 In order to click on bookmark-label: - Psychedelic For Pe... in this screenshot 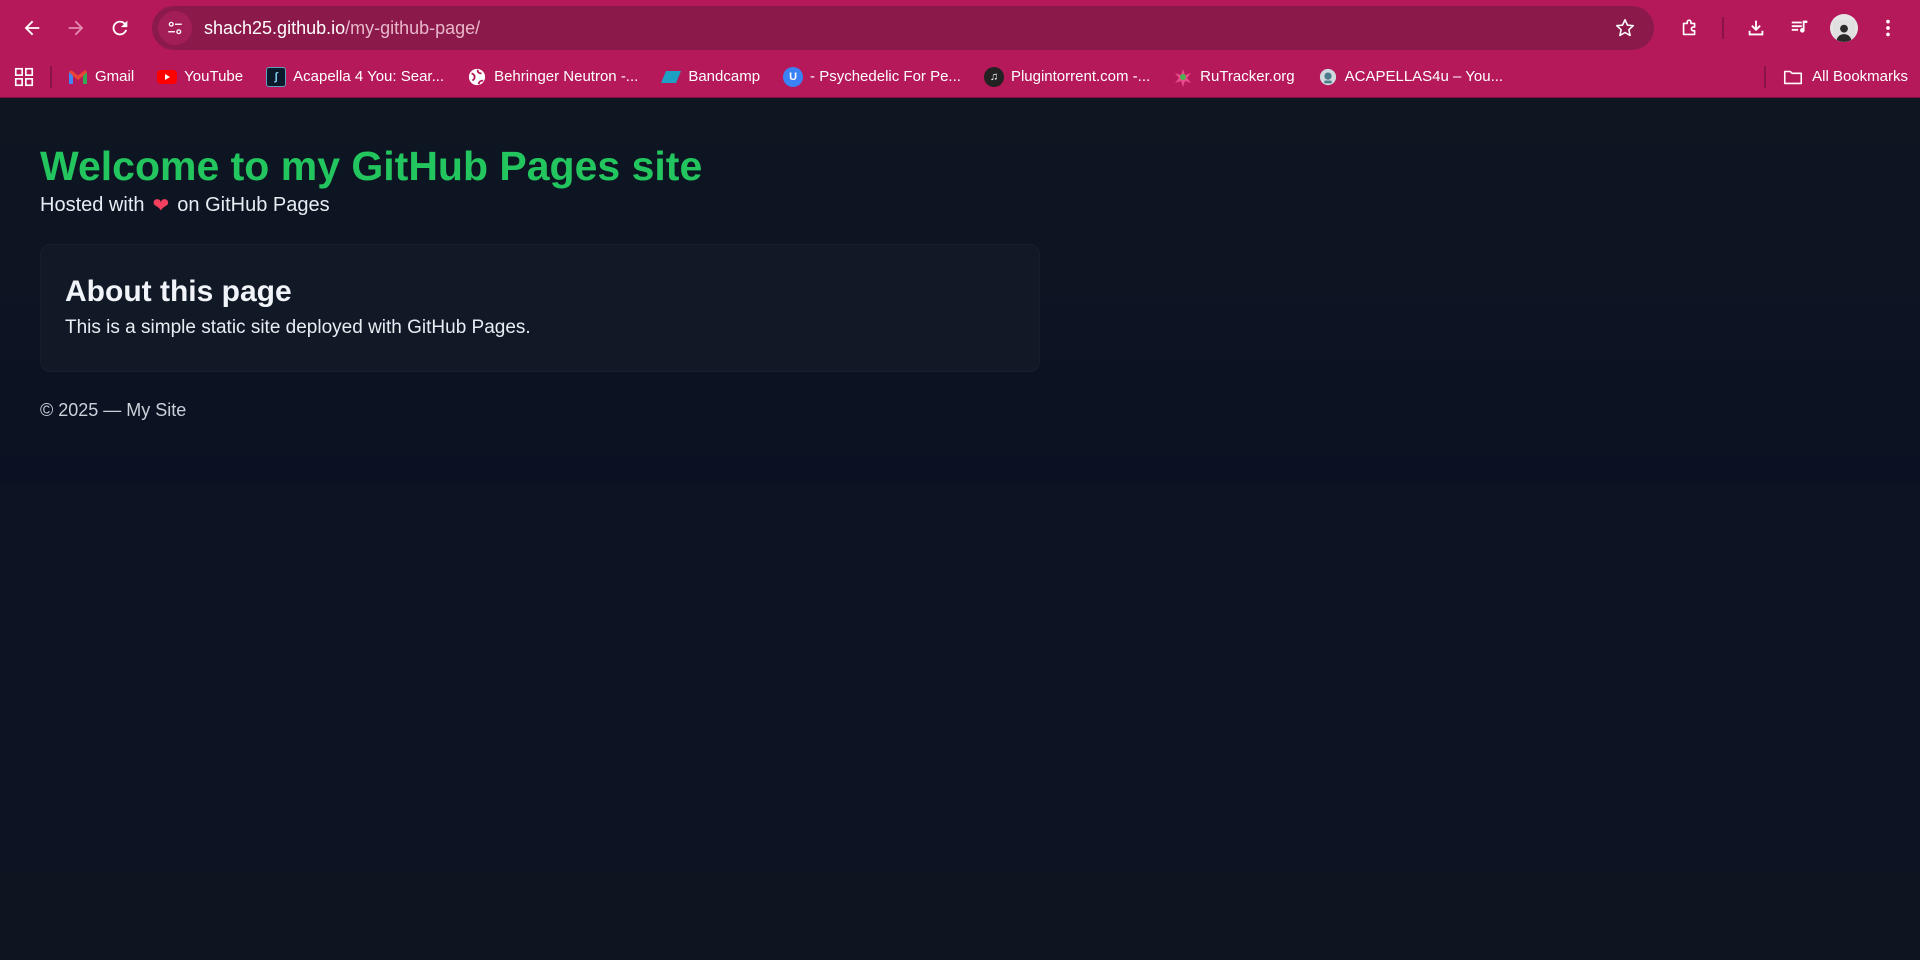, I will do `click(885, 76)`.